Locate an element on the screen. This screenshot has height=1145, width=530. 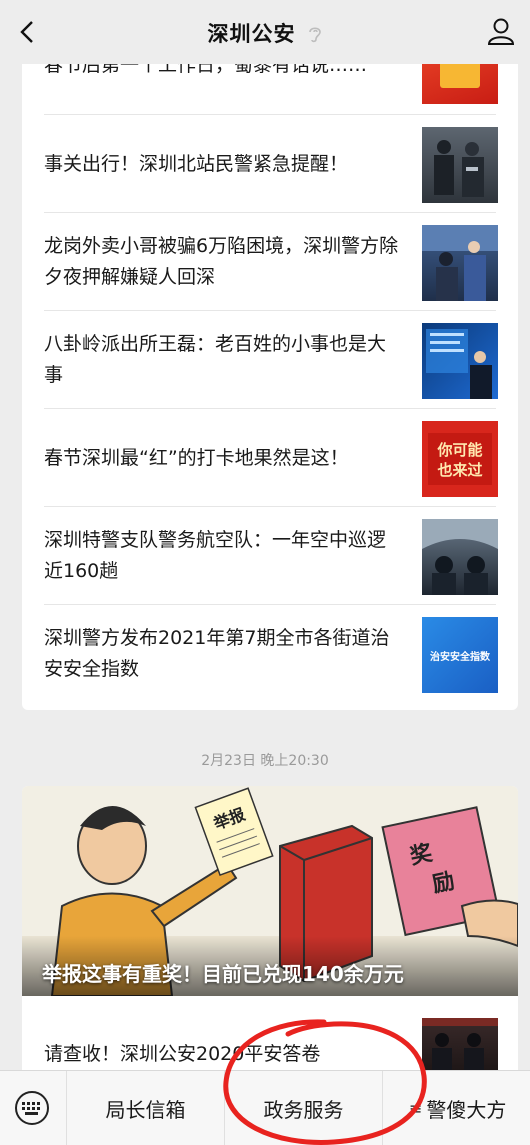
article-title: 八卦岭派出所王磊：老百姓的小事也是大事 is located at coordinates (215, 359).